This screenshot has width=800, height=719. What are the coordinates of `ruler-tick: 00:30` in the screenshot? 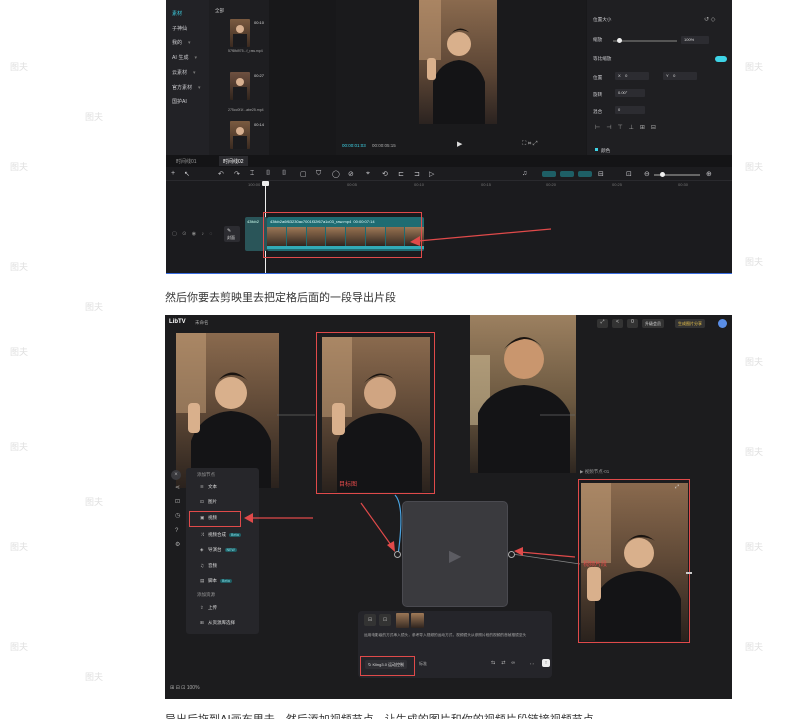 It's located at (683, 184).